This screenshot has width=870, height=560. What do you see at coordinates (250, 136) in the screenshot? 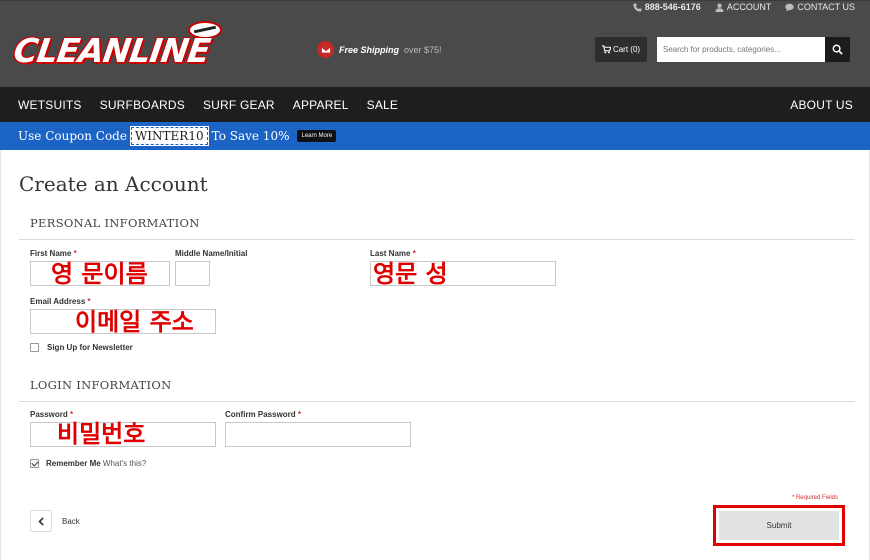
I see `coupon-suffix: To Save 10%` at bounding box center [250, 136].